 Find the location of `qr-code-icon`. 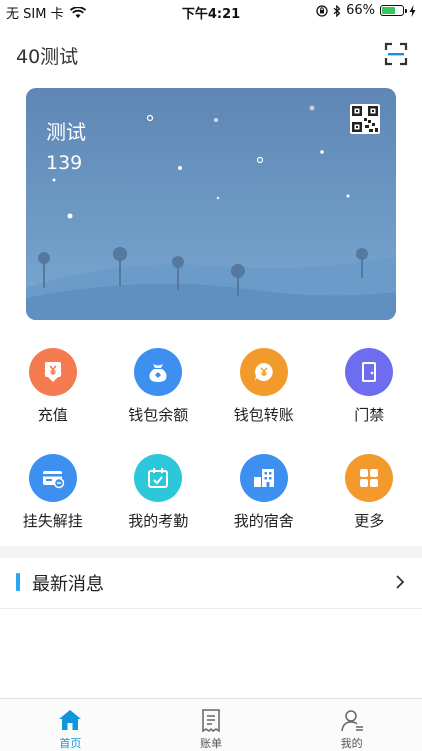

qr-code-icon is located at coordinates (365, 119).